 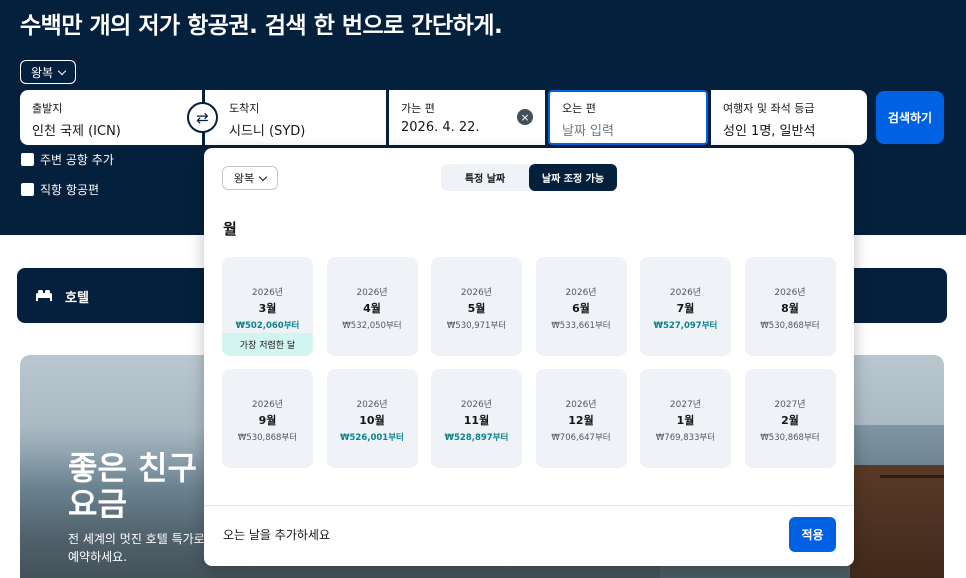 I want to click on direct-flights-checkbox, so click(x=27, y=189).